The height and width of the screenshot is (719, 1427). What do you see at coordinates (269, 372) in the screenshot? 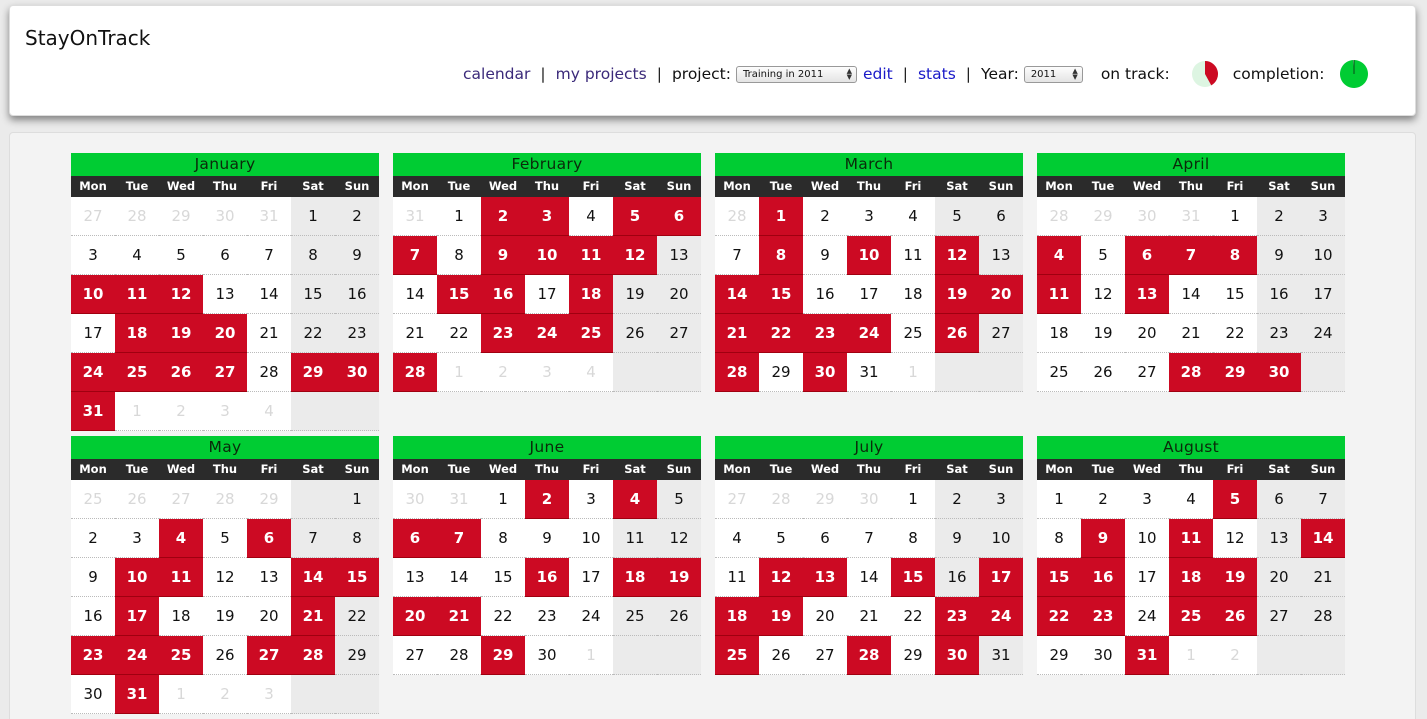
I see `day-cell: 28` at bounding box center [269, 372].